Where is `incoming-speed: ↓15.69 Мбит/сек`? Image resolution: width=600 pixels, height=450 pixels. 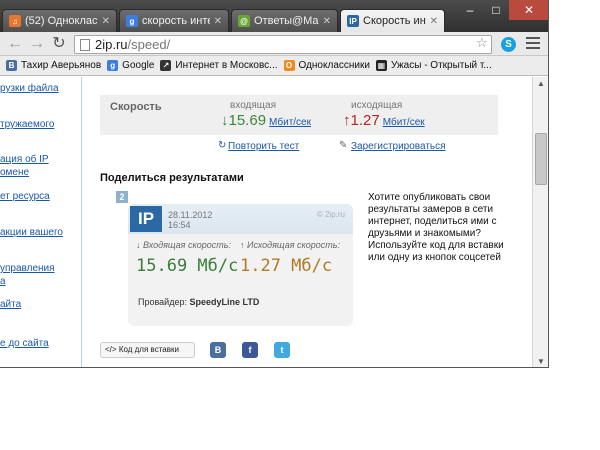 incoming-speed: ↓15.69 Мбит/сек is located at coordinates (266, 120).